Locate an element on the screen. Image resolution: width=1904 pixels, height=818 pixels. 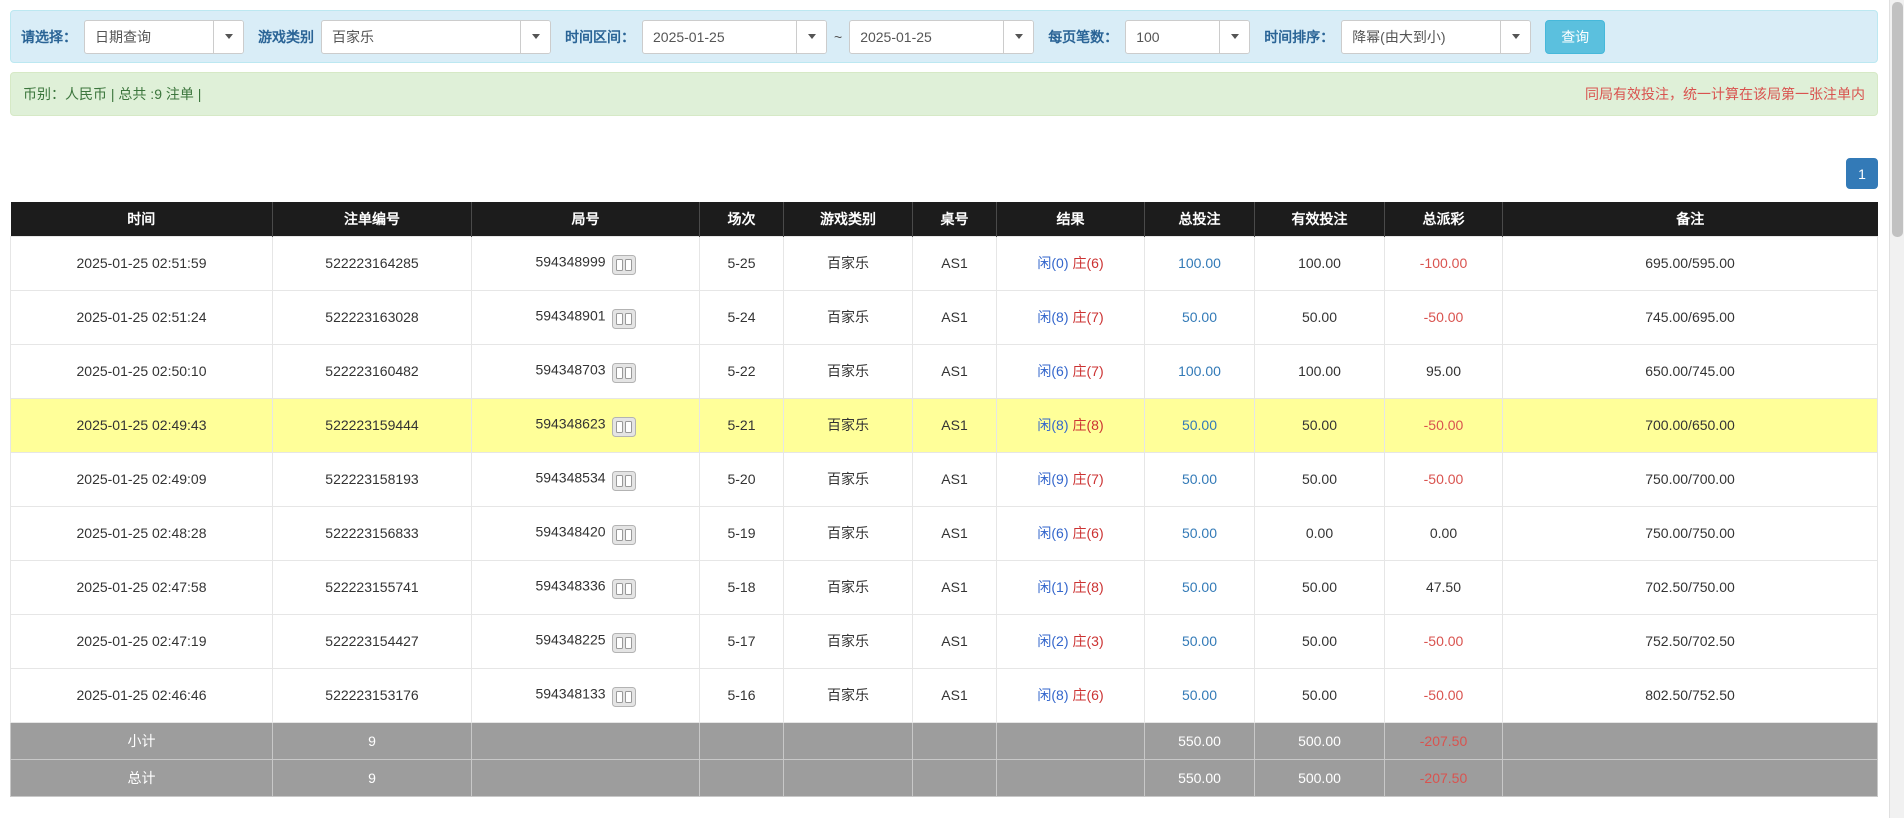
payout-cell: 47.50 is located at coordinates (1443, 587).